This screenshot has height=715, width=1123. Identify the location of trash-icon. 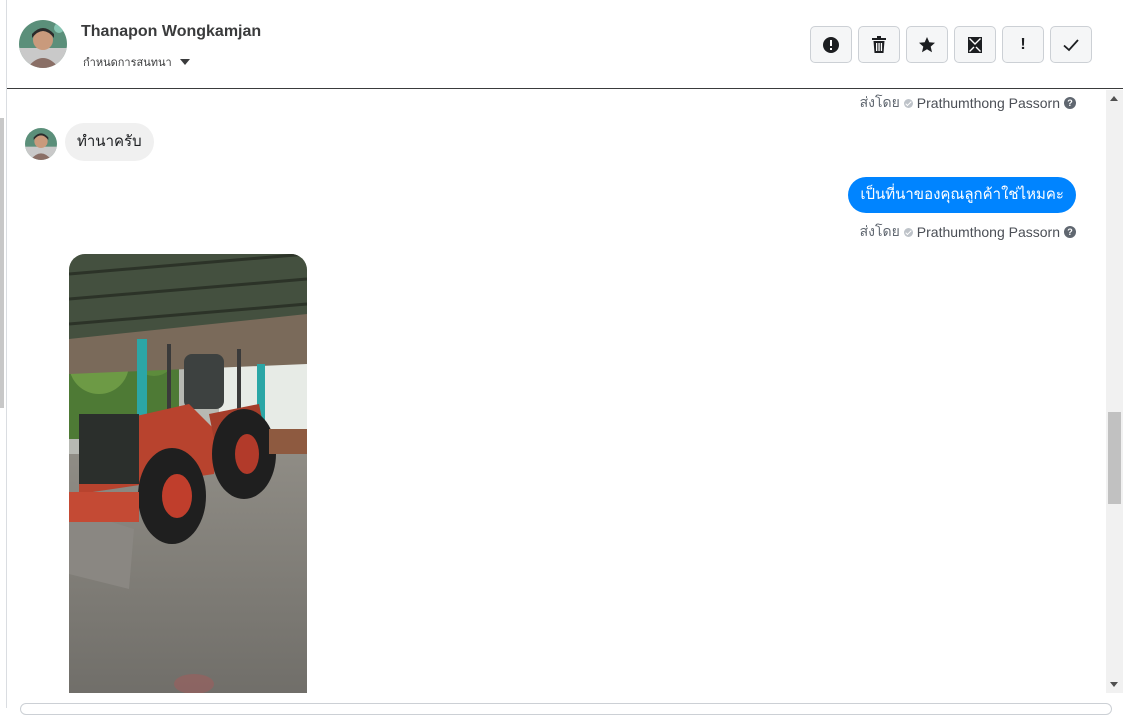
(879, 44).